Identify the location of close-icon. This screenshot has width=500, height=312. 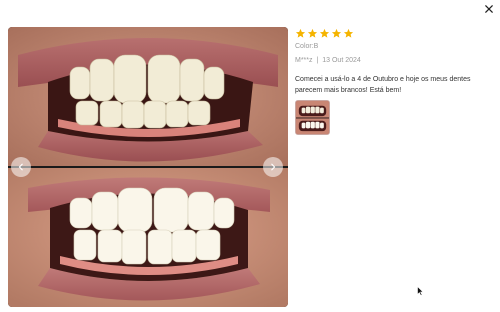
(489, 9).